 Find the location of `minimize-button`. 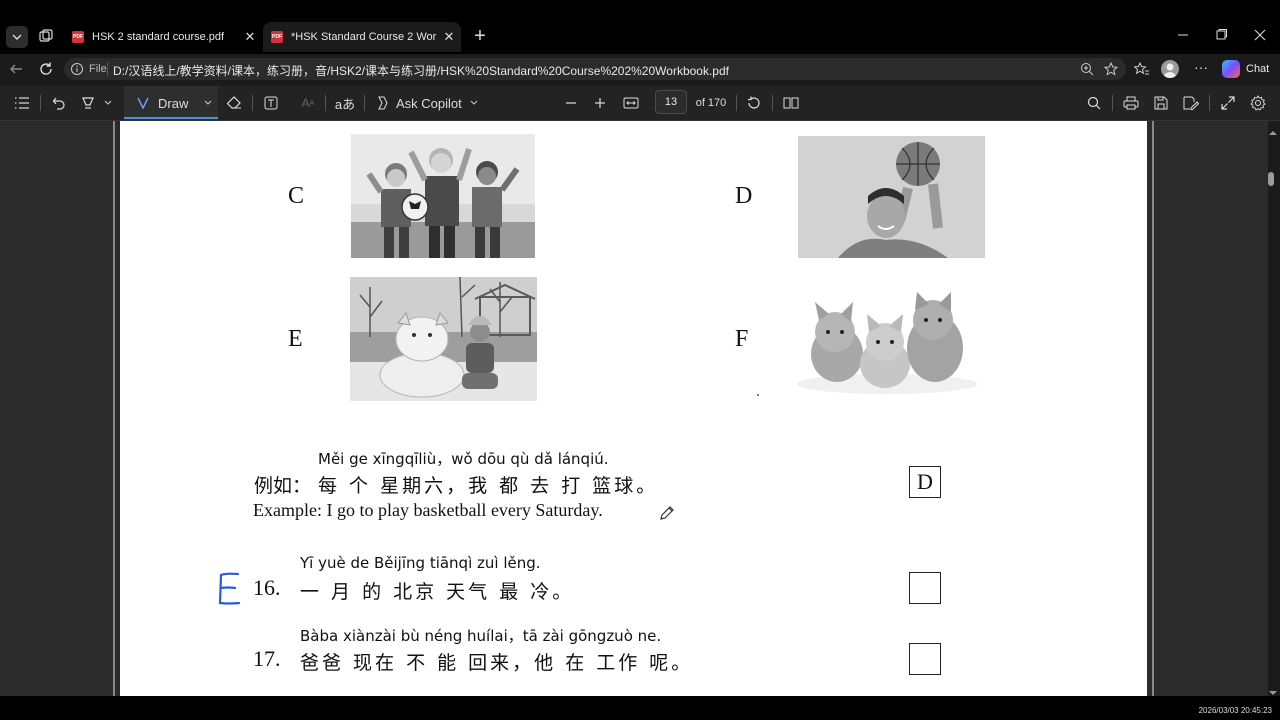

minimize-button is located at coordinates (1184, 36).